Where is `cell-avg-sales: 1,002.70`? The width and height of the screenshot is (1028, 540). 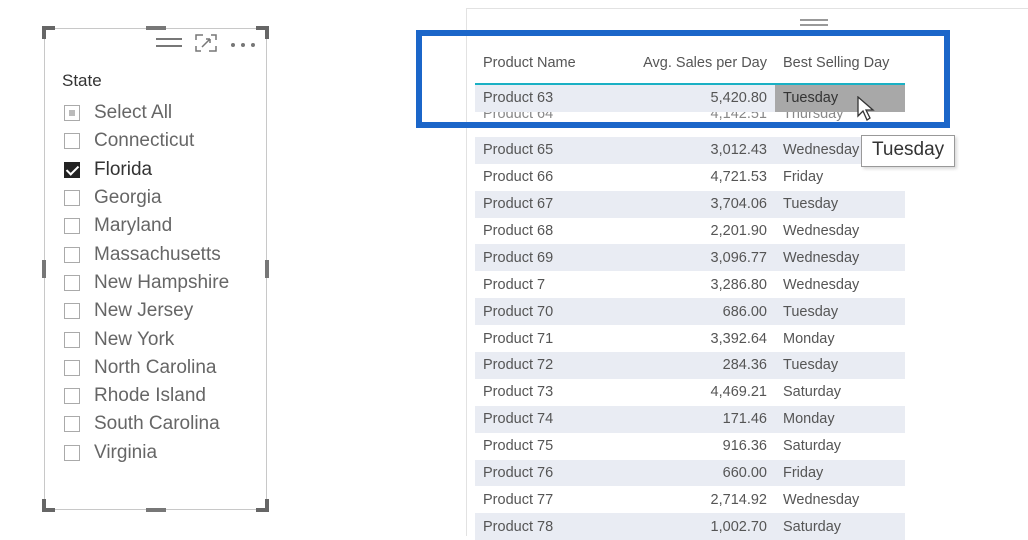
cell-avg-sales: 1,002.70 is located at coordinates (700, 527).